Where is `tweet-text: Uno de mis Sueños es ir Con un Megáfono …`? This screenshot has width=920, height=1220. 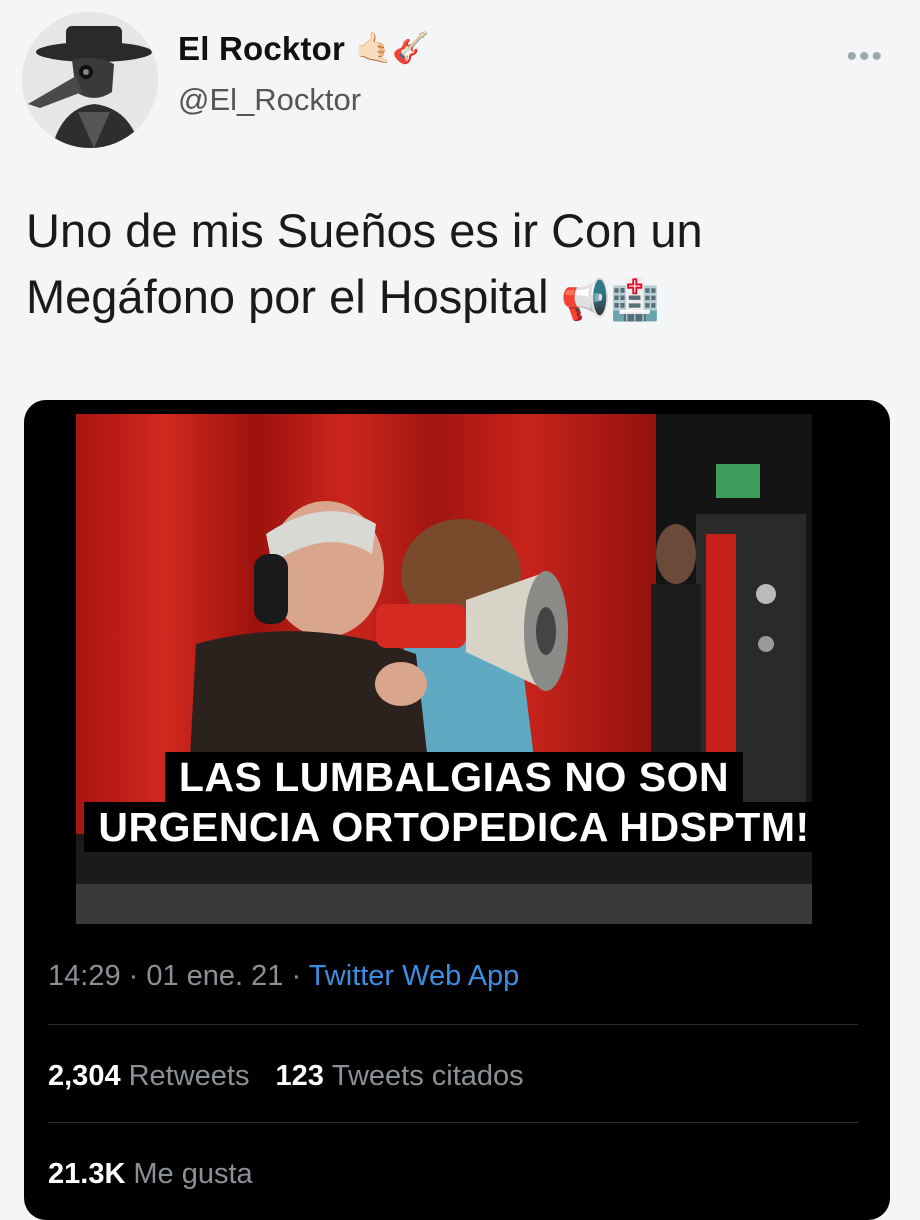
tweet-text: Uno de mis Sueños es ir Con un Megáfono … is located at coordinates (456, 265).